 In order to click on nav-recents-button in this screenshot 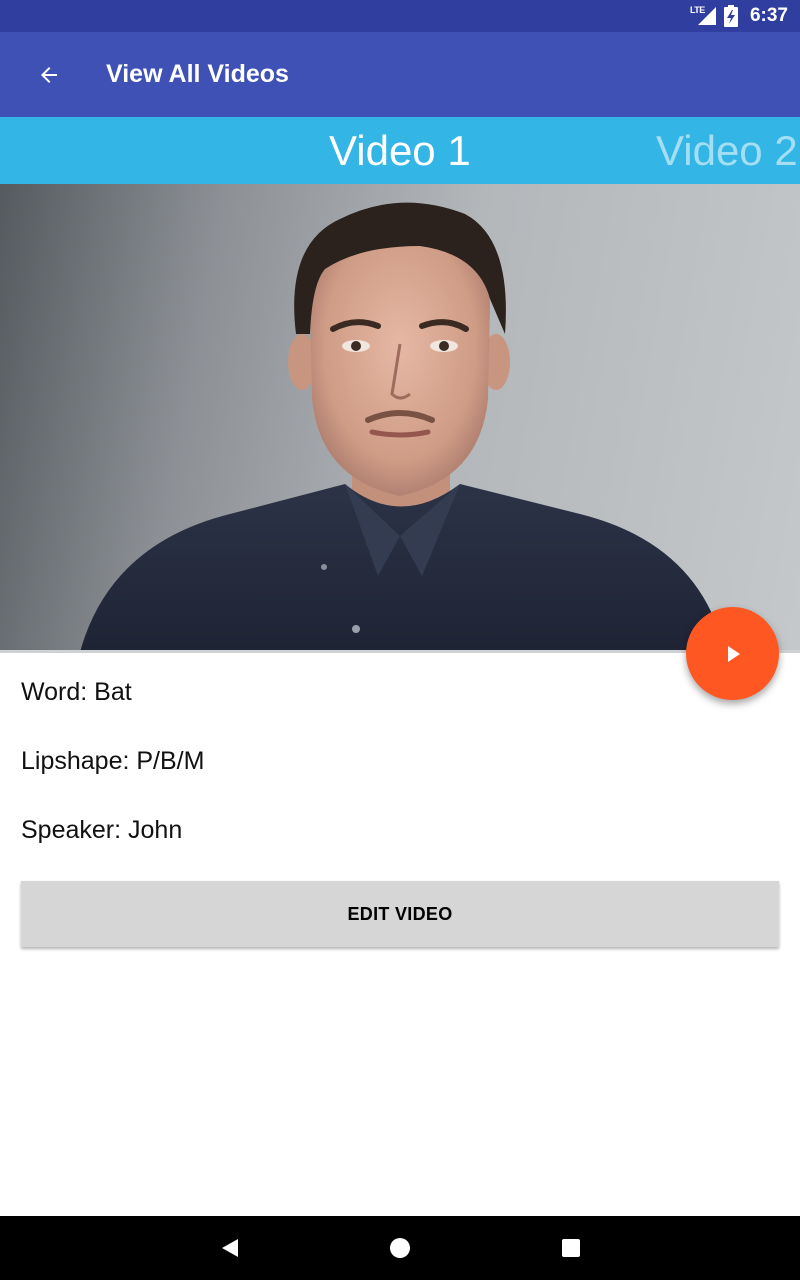, I will do `click(571, 1248)`.